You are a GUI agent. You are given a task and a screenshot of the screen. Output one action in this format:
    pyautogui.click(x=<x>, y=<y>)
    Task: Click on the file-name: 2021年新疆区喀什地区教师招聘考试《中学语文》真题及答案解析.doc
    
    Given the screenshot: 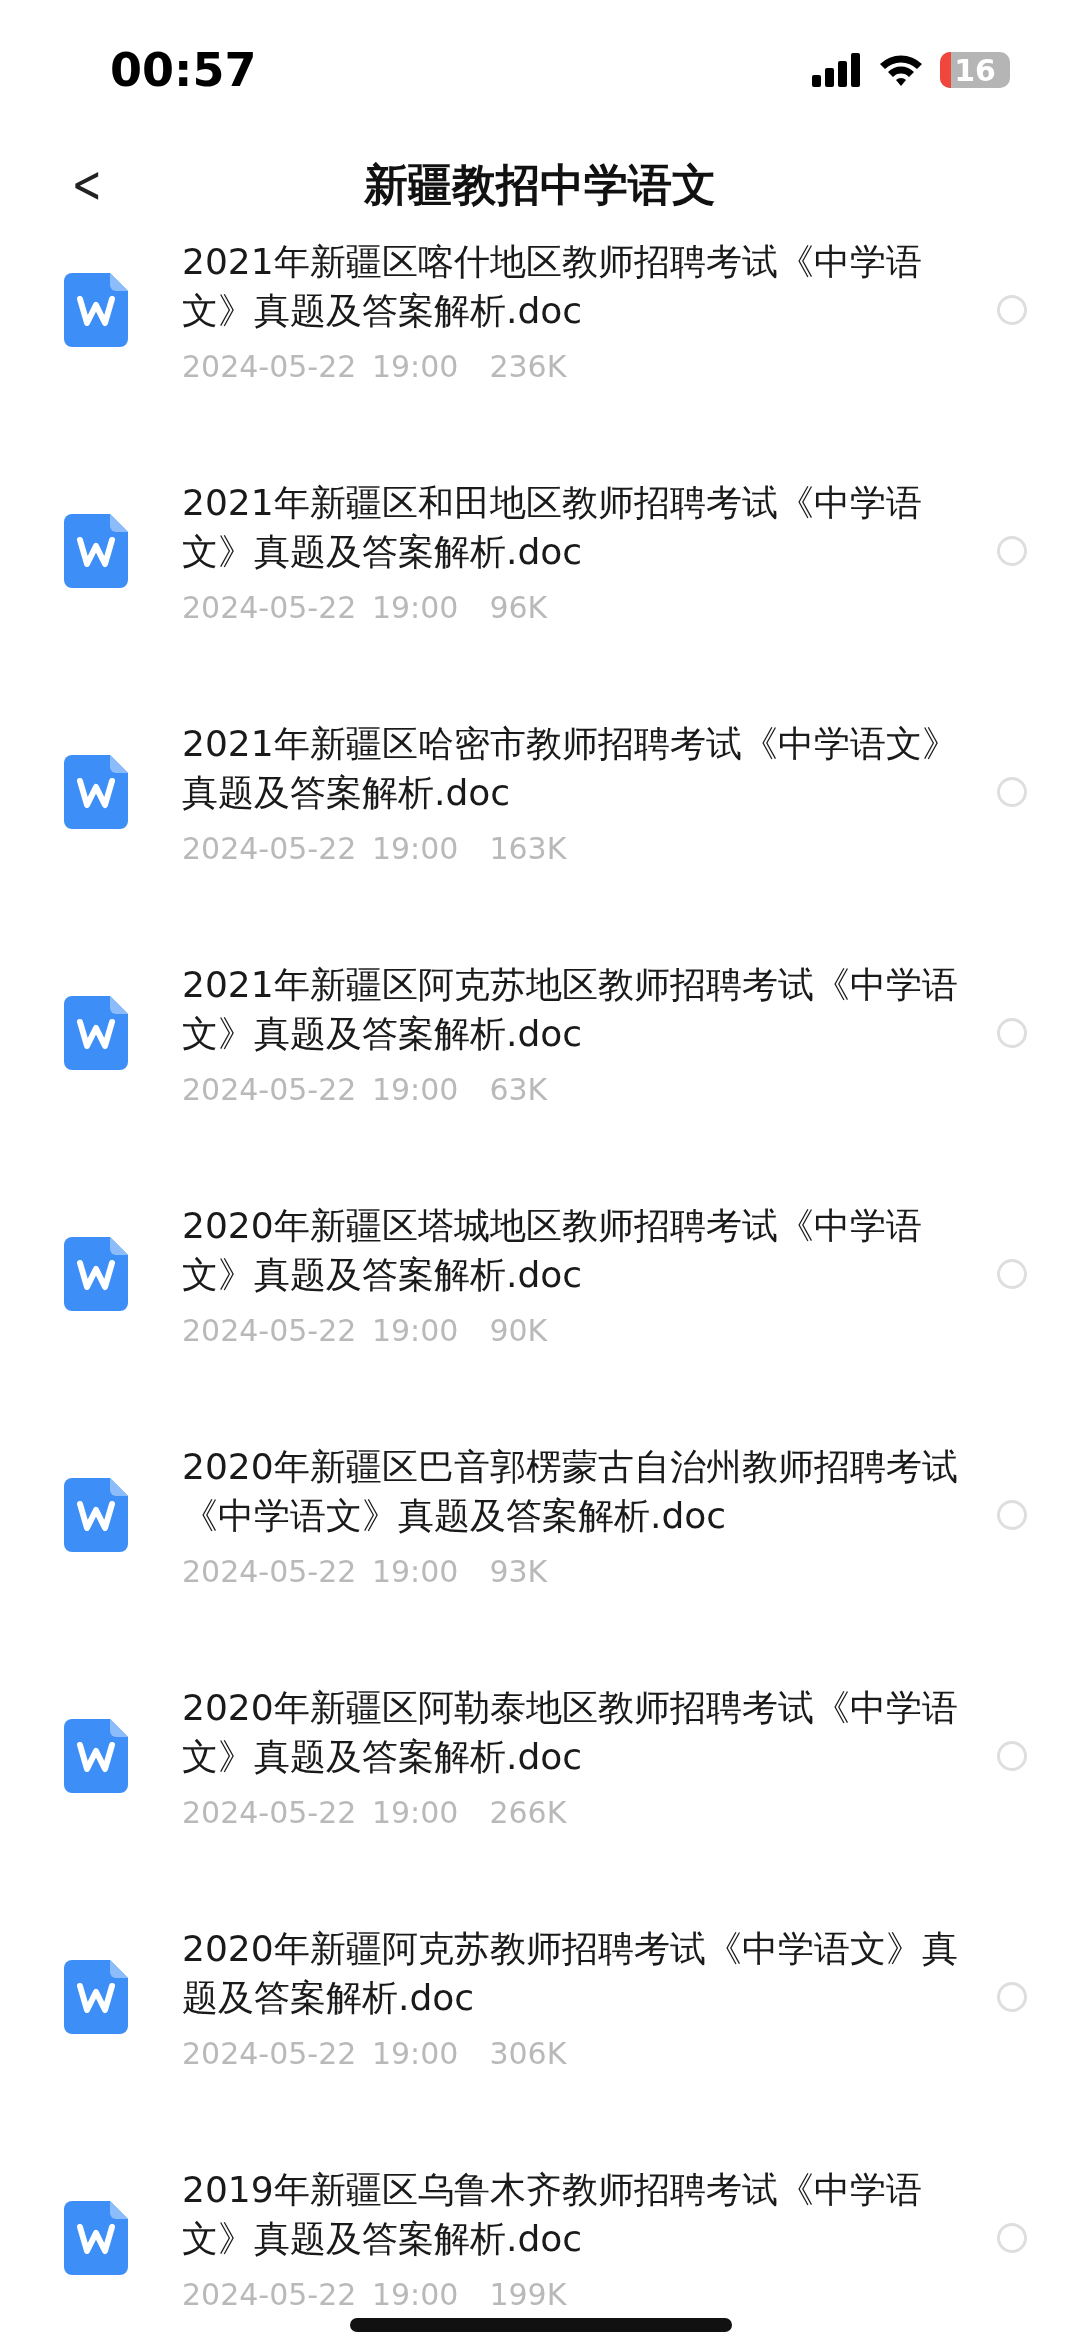 What is the action you would take?
    pyautogui.click(x=572, y=285)
    